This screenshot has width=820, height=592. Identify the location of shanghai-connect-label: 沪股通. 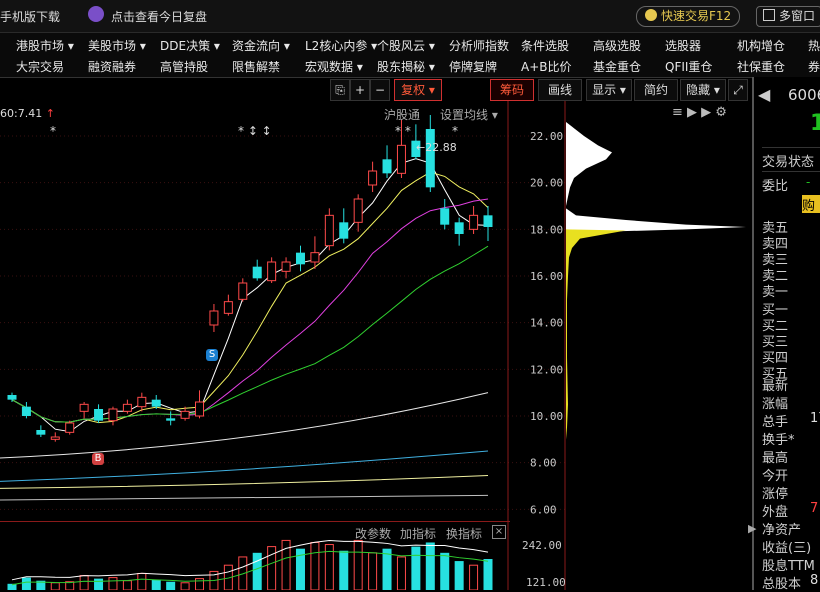
(402, 114).